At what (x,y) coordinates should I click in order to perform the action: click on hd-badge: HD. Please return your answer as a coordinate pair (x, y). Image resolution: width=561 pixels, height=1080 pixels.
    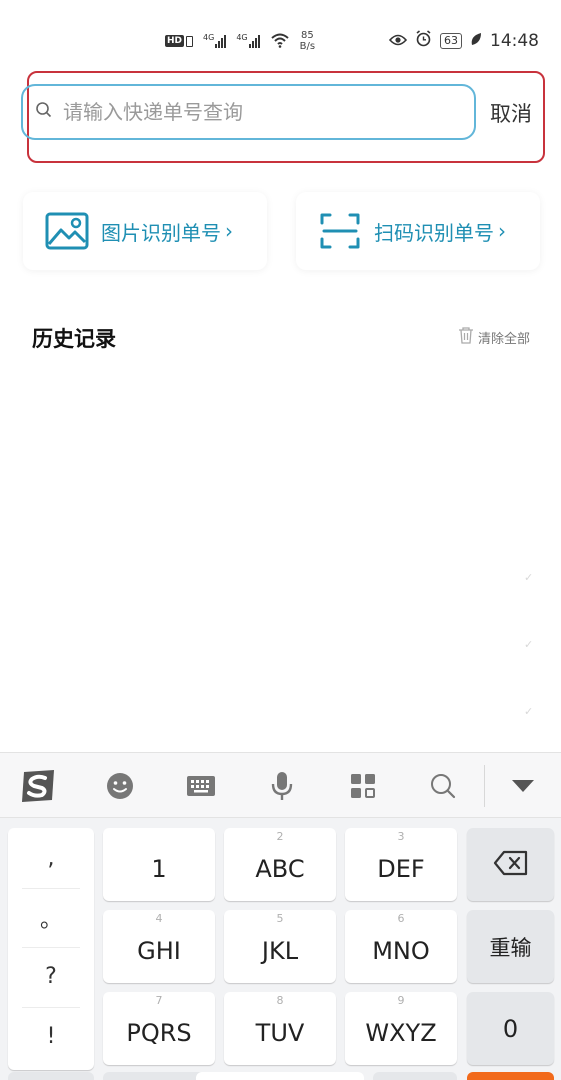
    Looking at the image, I should click on (175, 41).